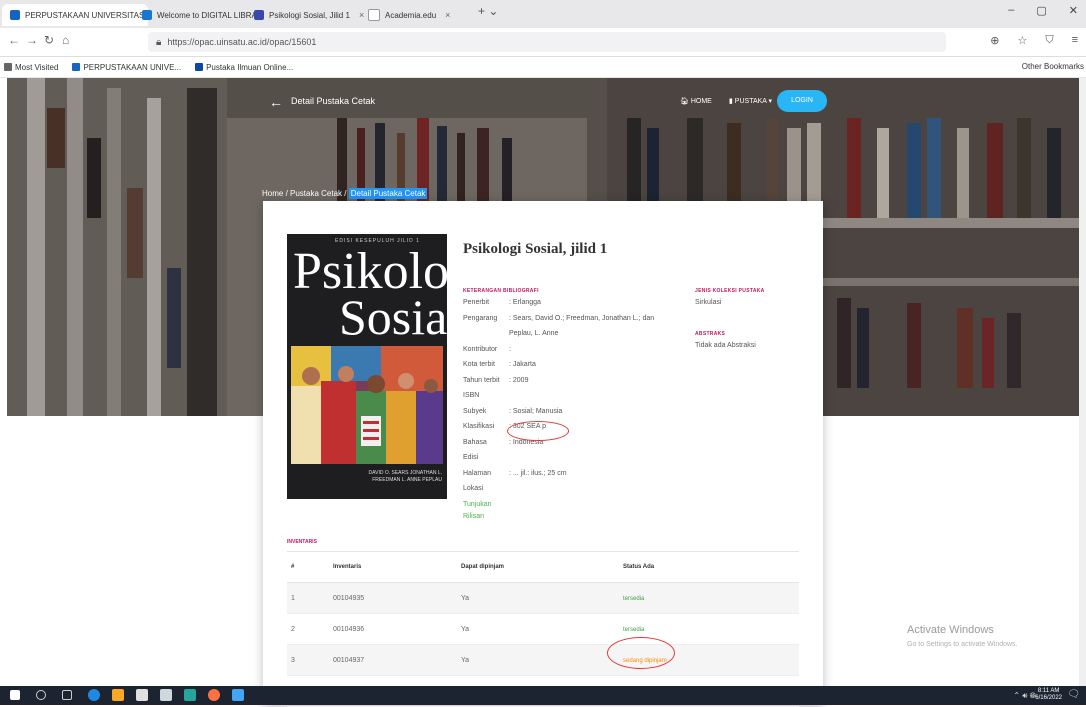  Describe the element at coordinates (41, 695) in the screenshot. I see `search-icon` at that location.